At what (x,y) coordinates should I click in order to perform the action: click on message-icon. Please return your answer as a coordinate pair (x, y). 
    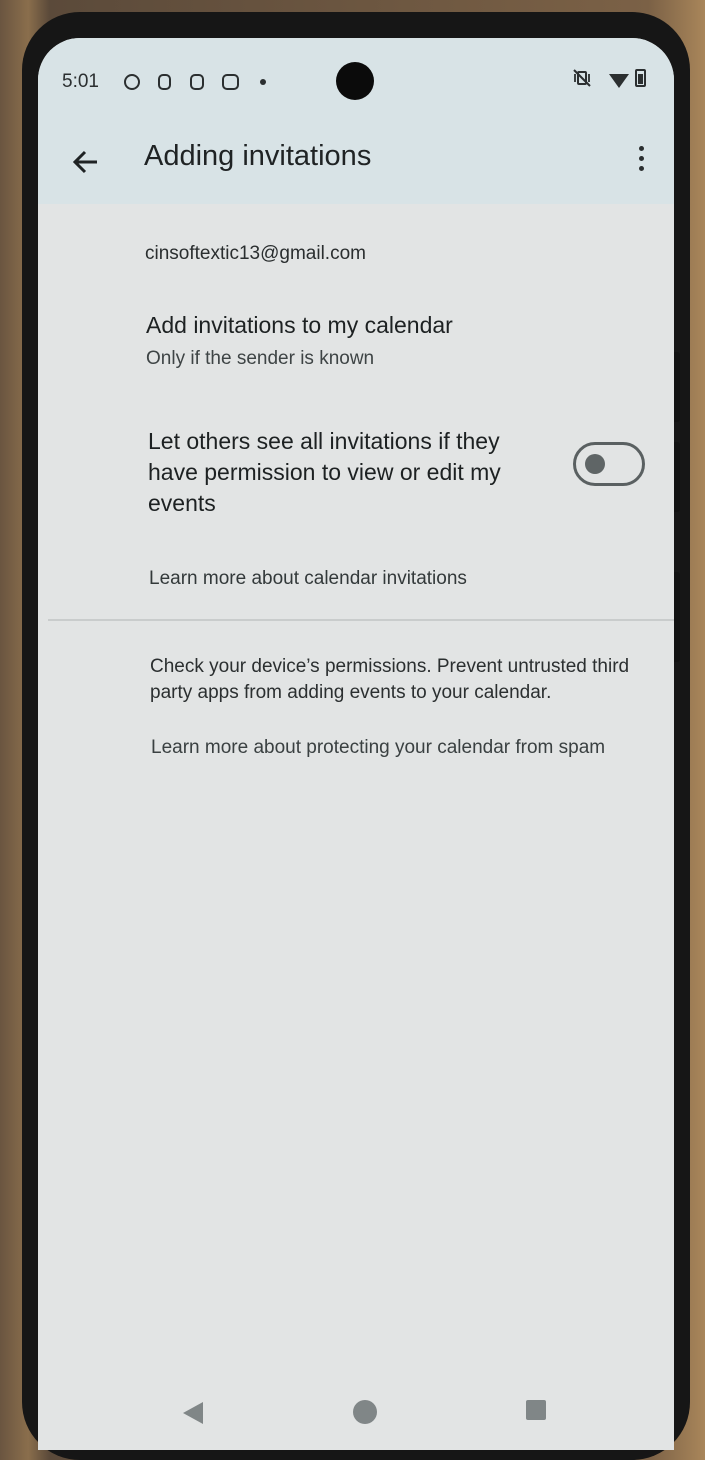
    Looking at the image, I should click on (230, 82).